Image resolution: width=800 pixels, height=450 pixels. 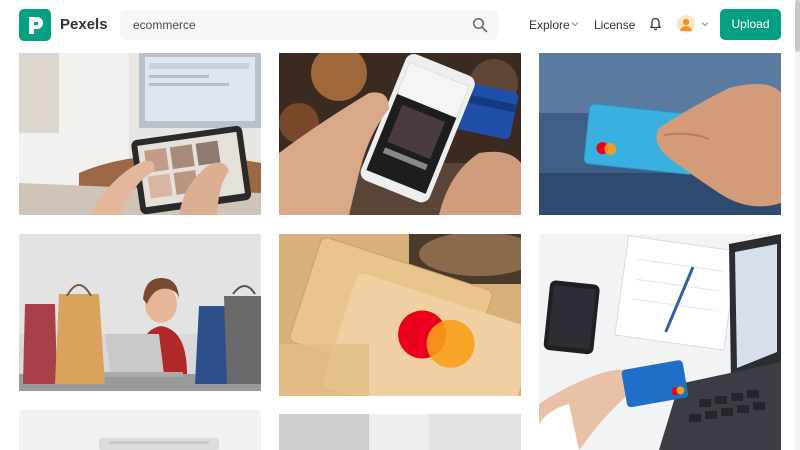 I want to click on photo-credit-card, so click(x=660, y=134).